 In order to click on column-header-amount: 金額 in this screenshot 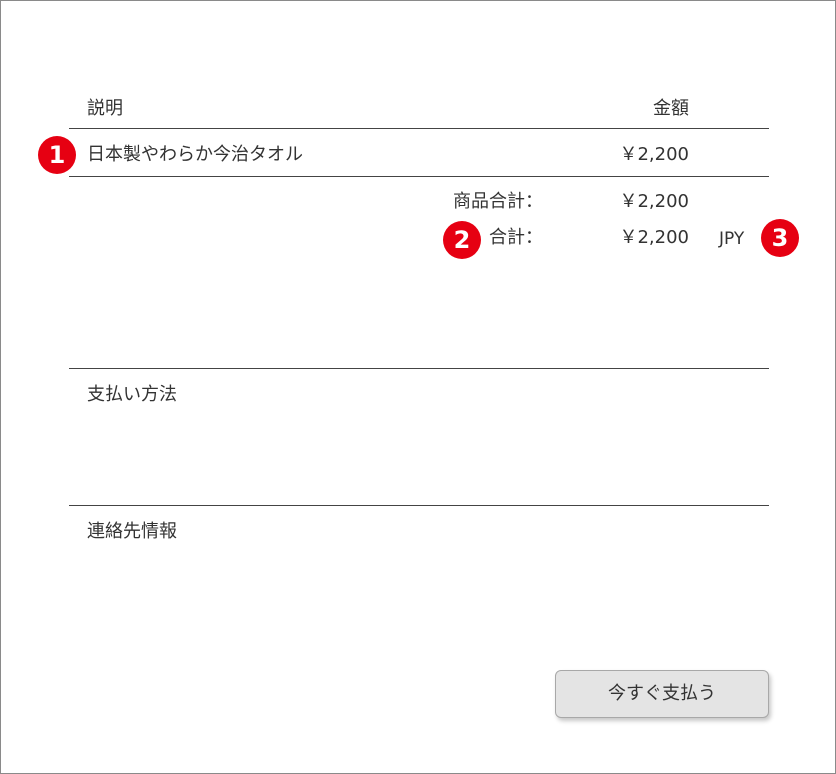, I will do `click(671, 108)`.